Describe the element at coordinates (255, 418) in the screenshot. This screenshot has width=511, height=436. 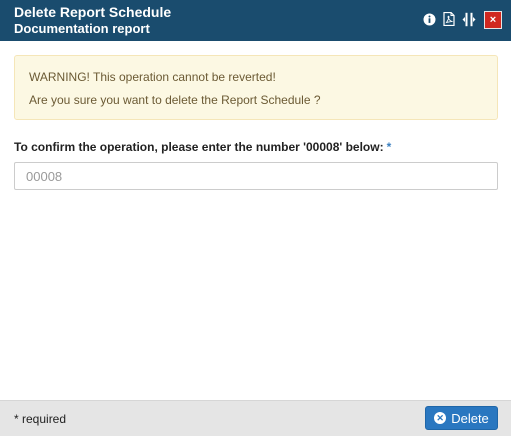
I see `dialog-footer: * required ✕ Delete` at that location.